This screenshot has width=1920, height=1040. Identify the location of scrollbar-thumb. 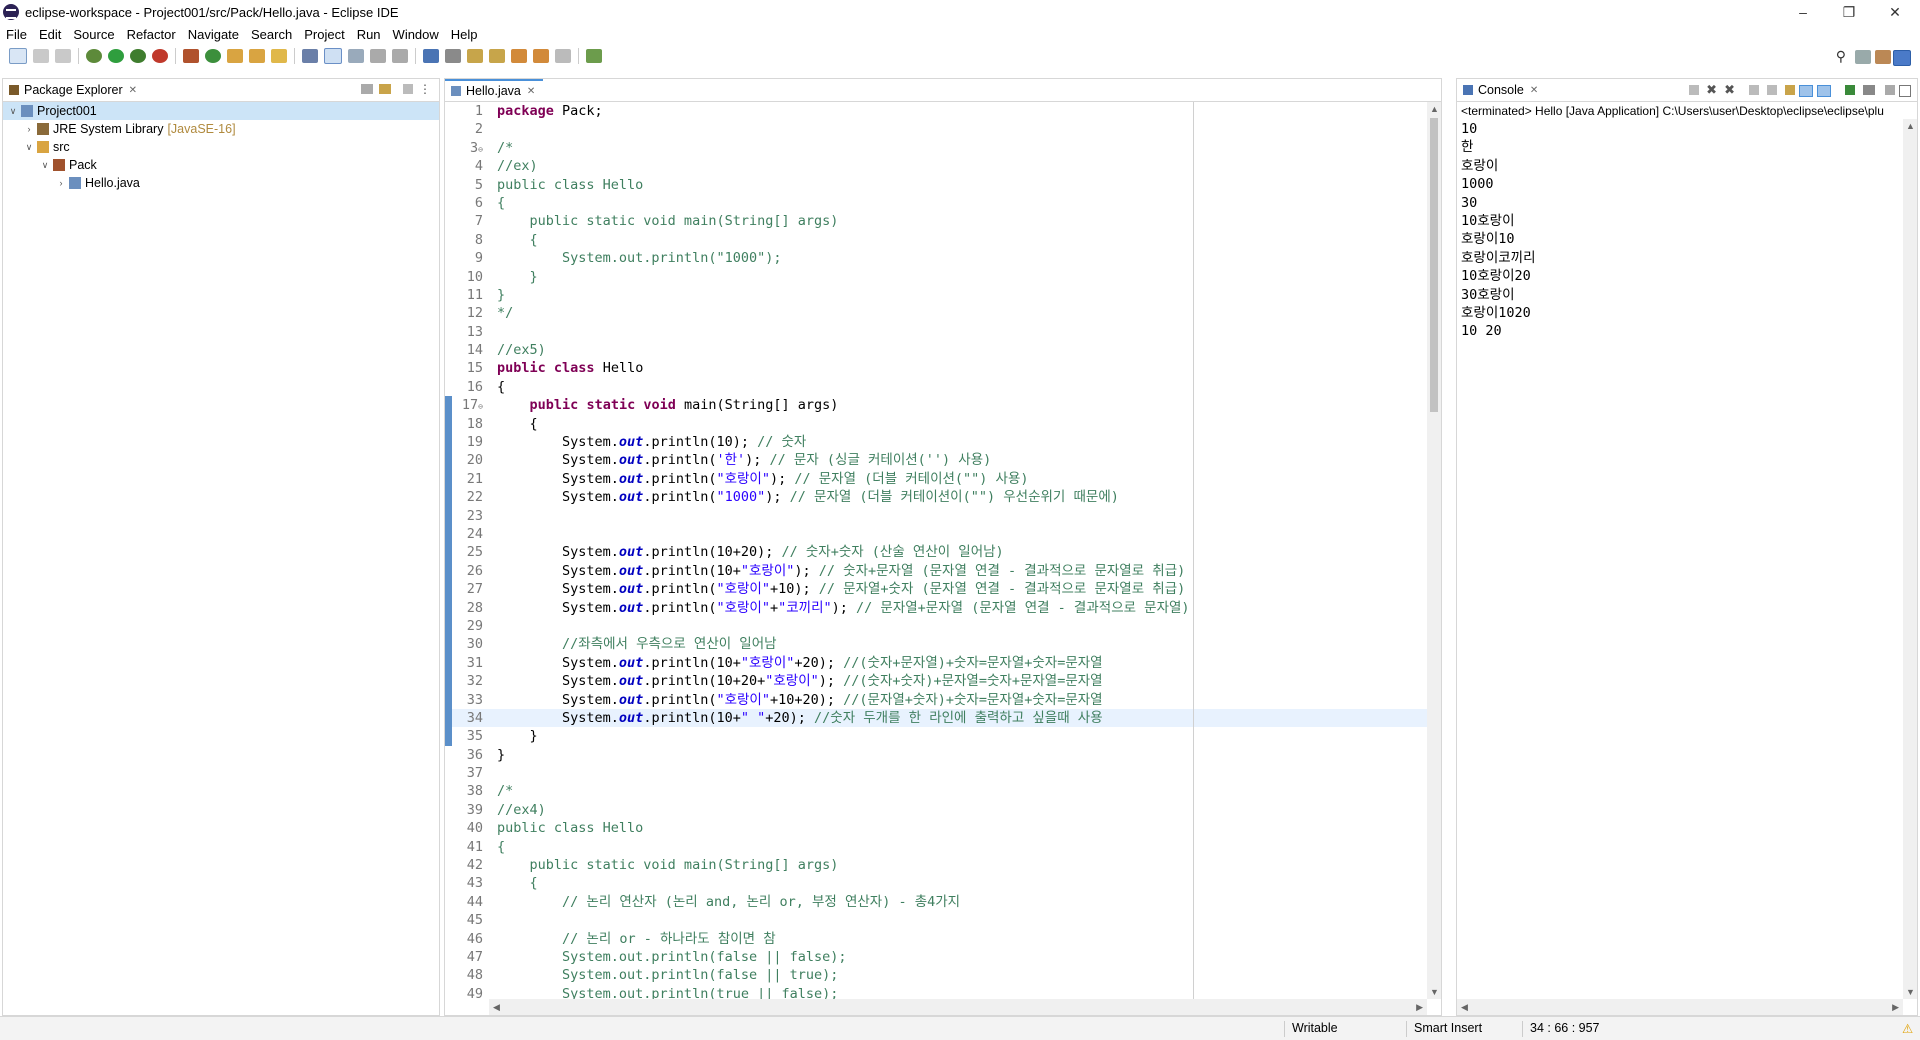
(1434, 265).